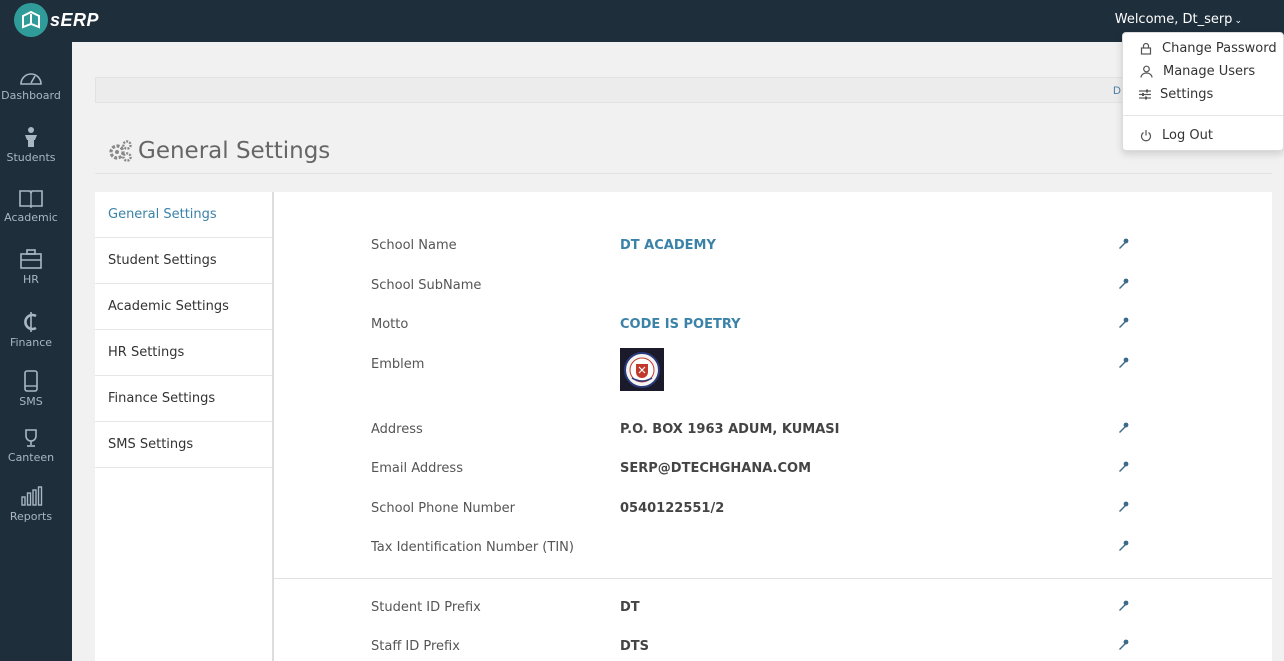 Image resolution: width=1284 pixels, height=661 pixels. Describe the element at coordinates (1173, 19) in the screenshot. I see `welcome-text: Welcome, Dt_serp` at that location.